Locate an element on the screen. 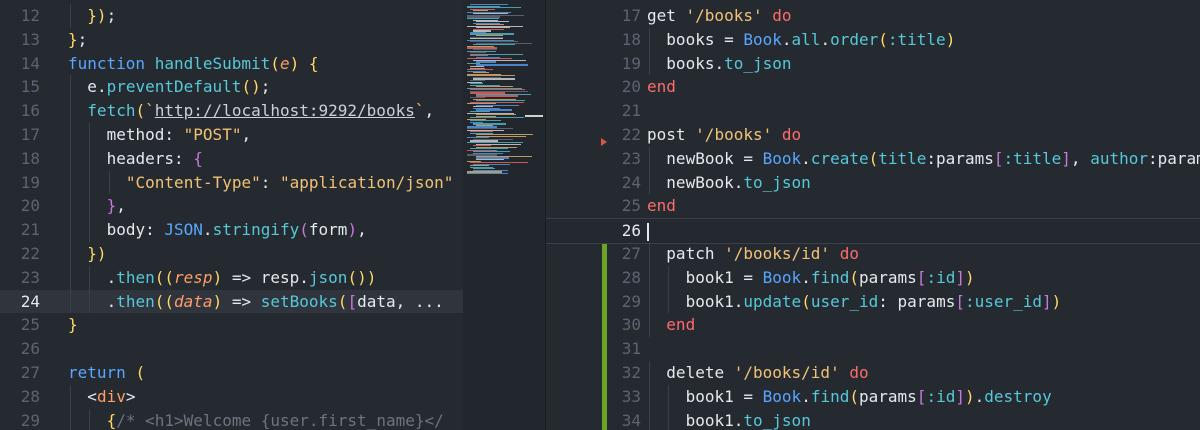 The height and width of the screenshot is (430, 1200). code-line: 34 book1.to_json is located at coordinates (872, 419).